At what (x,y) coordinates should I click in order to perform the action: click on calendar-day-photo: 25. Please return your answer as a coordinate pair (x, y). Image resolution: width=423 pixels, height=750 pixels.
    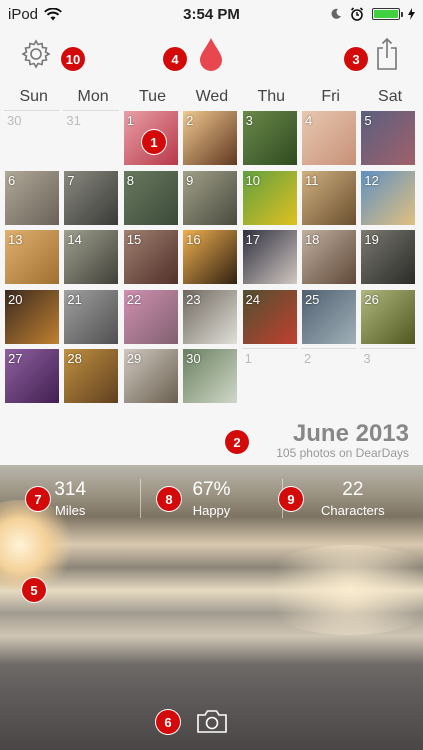
    Looking at the image, I should click on (330, 319).